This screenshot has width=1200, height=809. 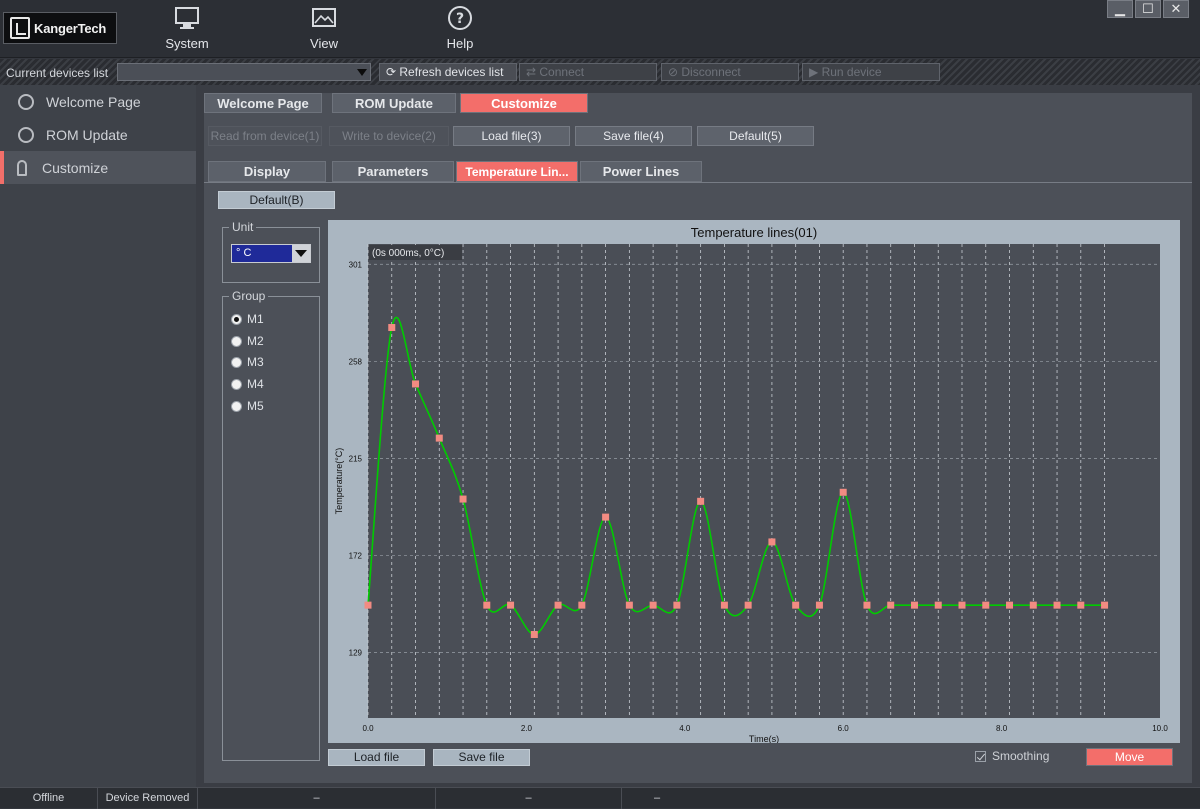 What do you see at coordinates (1120, 9) in the screenshot?
I see `minimize-button: ▁` at bounding box center [1120, 9].